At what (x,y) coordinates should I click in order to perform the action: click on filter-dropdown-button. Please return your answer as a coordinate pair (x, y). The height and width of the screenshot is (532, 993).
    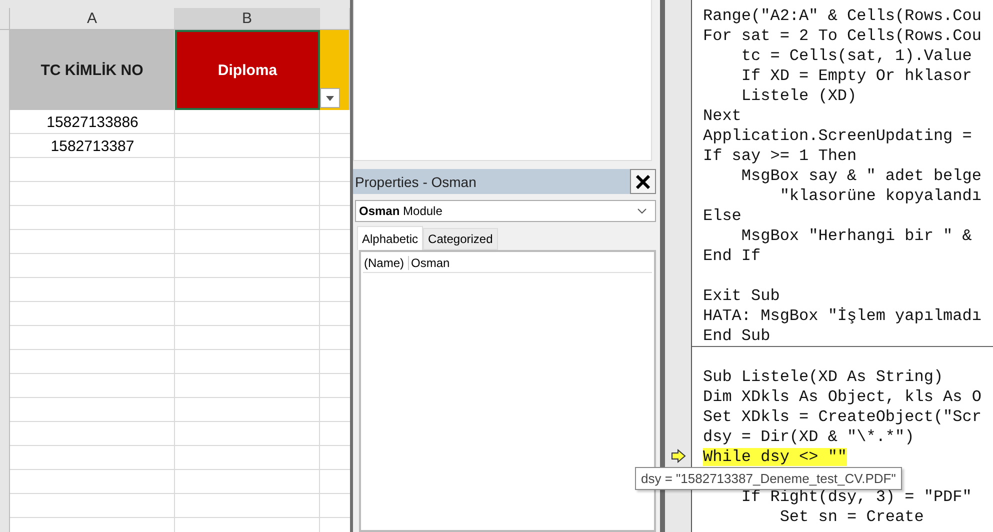
    Looking at the image, I should click on (330, 98).